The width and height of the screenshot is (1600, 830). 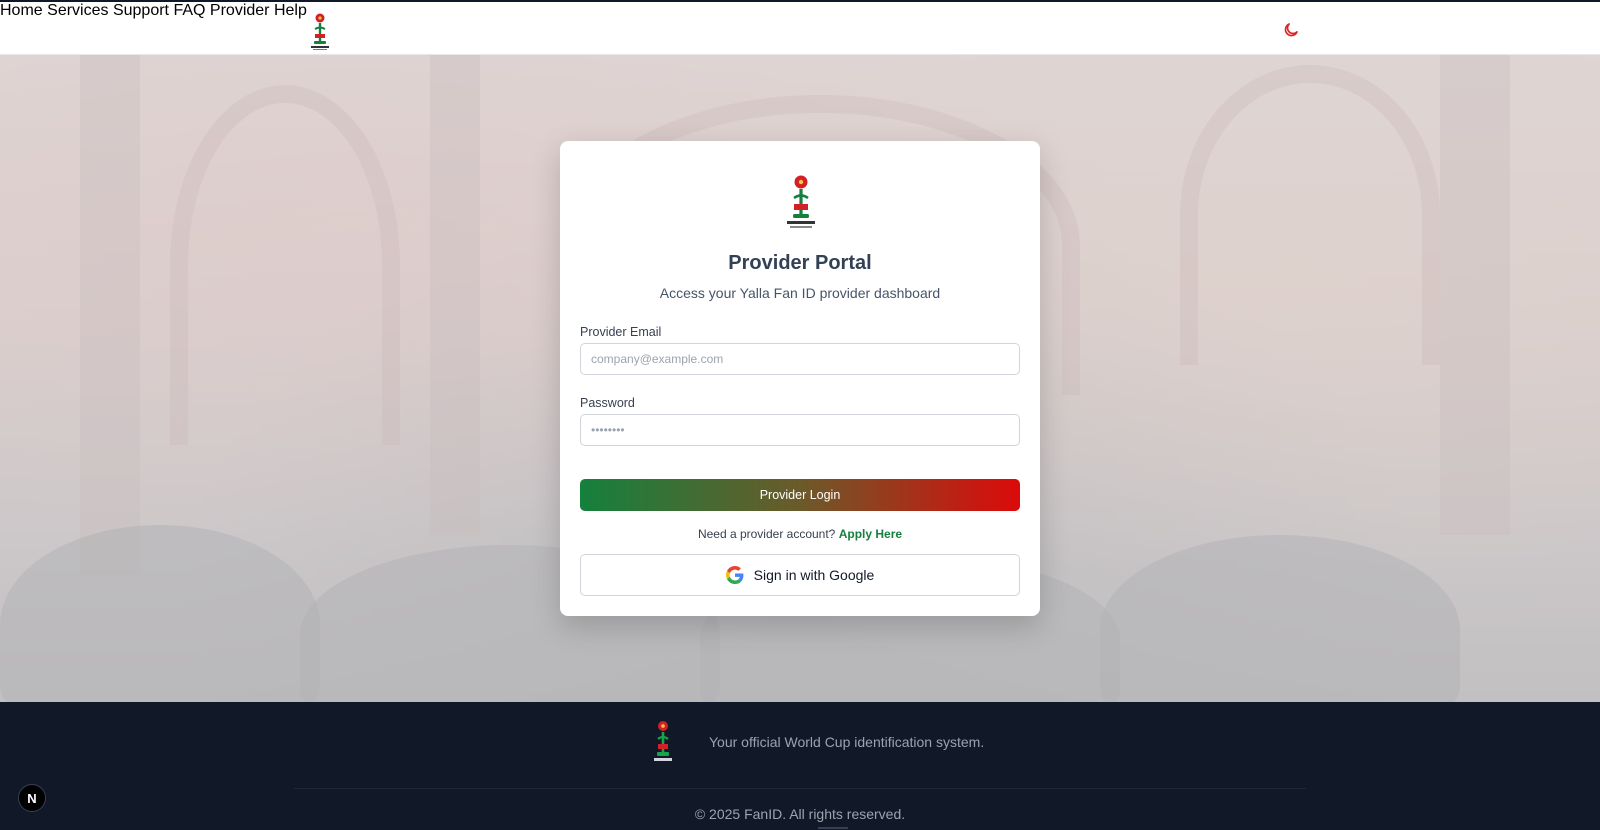 What do you see at coordinates (800, 430) in the screenshot?
I see `password-field` at bounding box center [800, 430].